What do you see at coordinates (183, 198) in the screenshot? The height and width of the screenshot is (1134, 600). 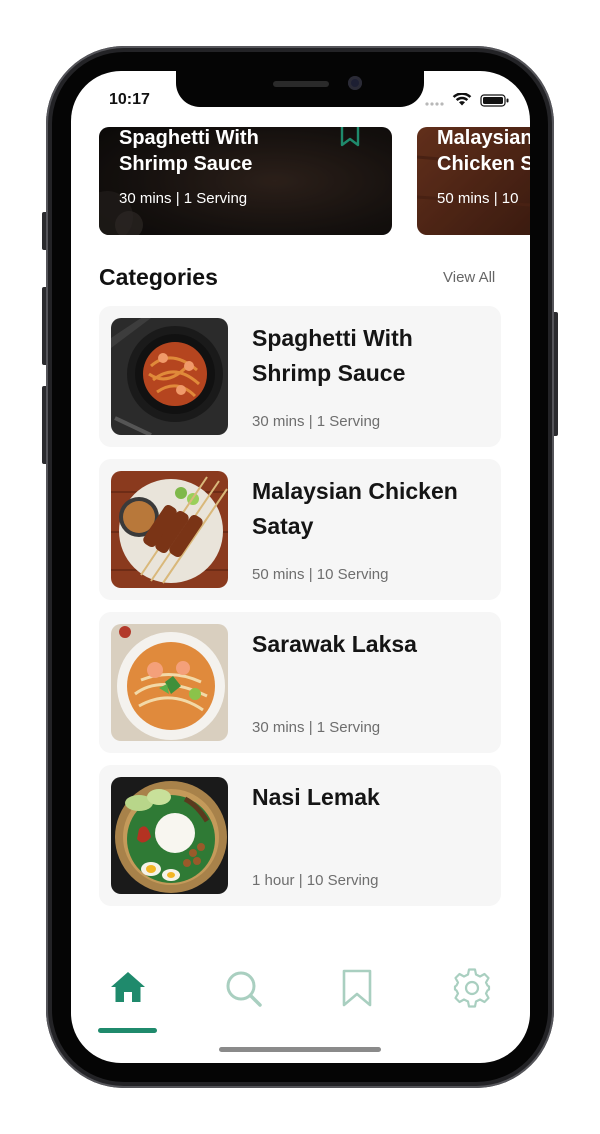 I see `featured-meta: 30 mins | 1 Serving` at bounding box center [183, 198].